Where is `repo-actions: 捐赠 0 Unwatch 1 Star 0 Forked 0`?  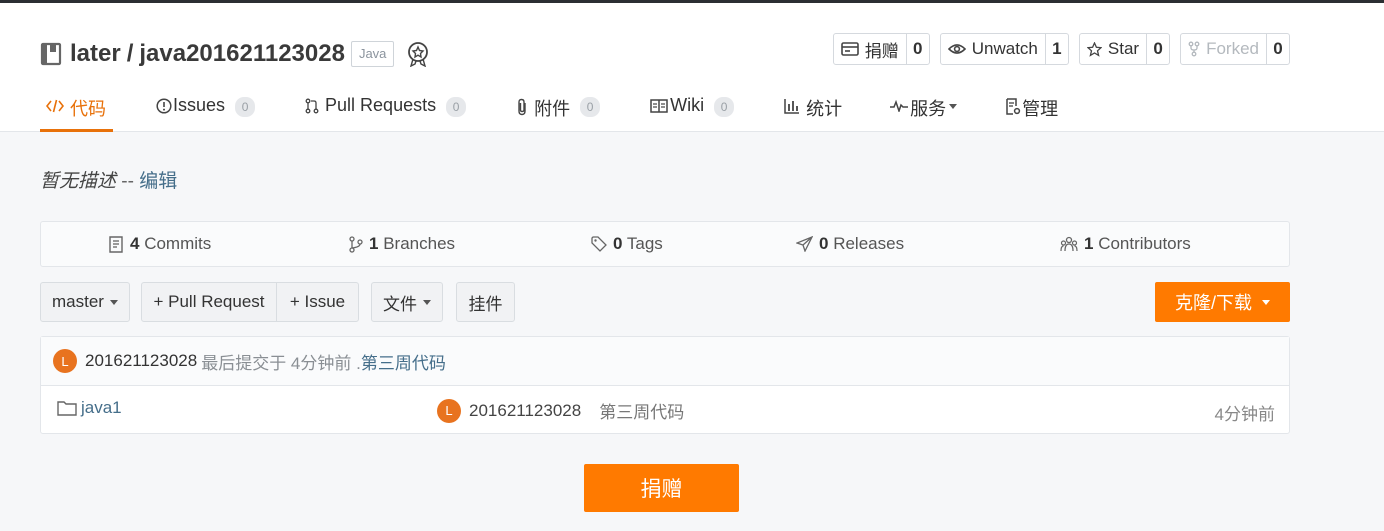 repo-actions: 捐赠 0 Unwatch 1 Star 0 Forked 0 is located at coordinates (1061, 49).